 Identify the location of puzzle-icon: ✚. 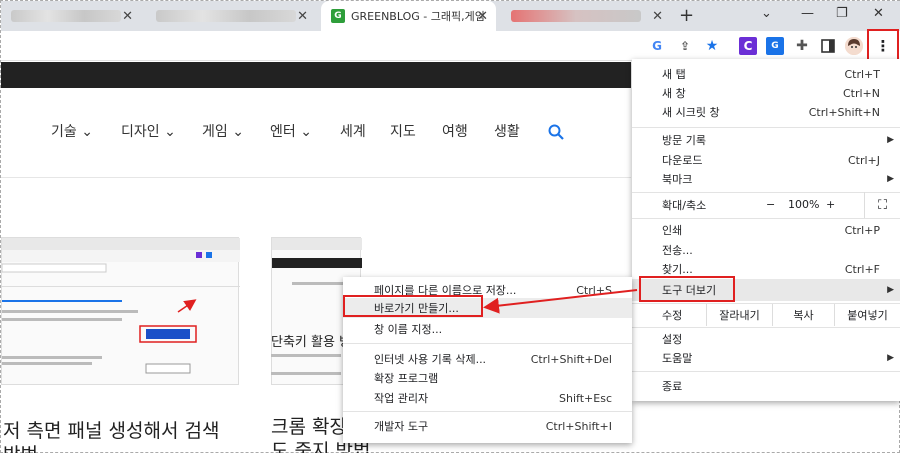
(802, 46).